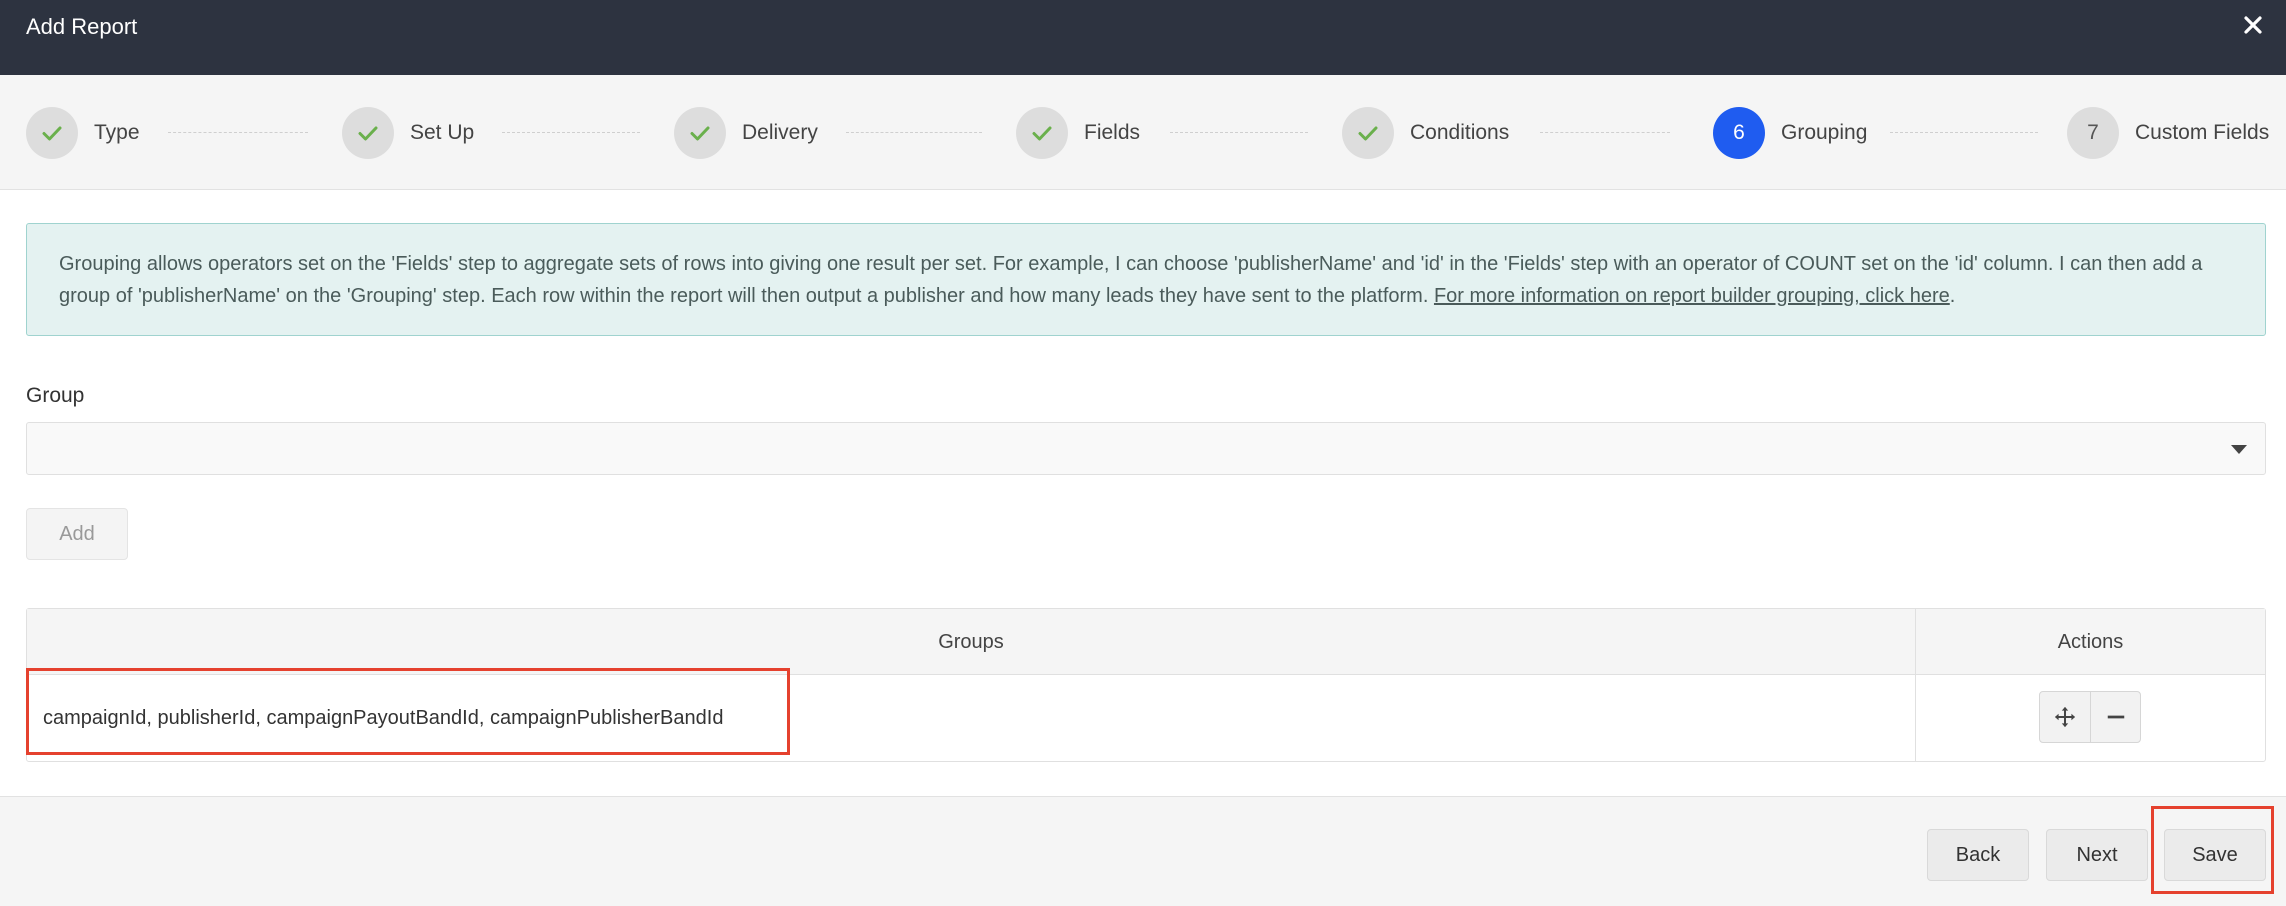 The width and height of the screenshot is (2286, 906). I want to click on groups-column-header: Groups, so click(971, 641).